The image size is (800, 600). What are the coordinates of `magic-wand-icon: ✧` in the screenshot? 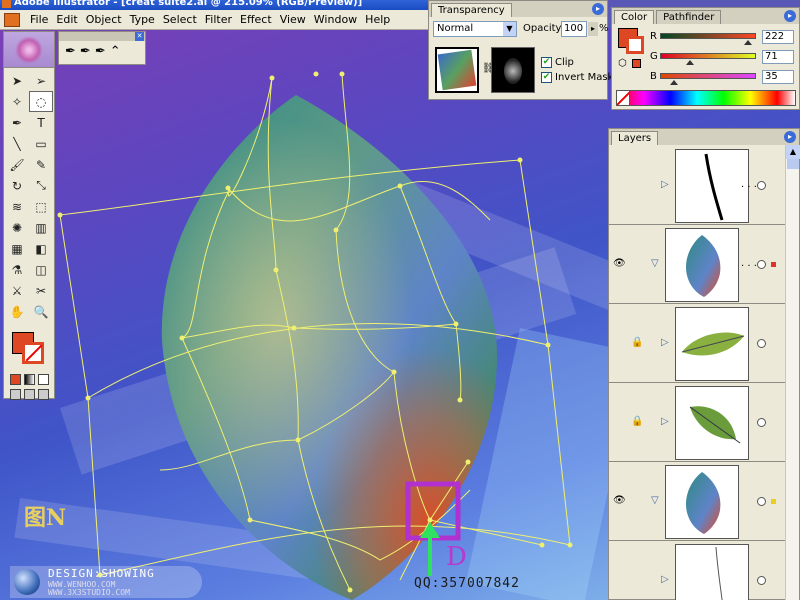 It's located at (17, 101).